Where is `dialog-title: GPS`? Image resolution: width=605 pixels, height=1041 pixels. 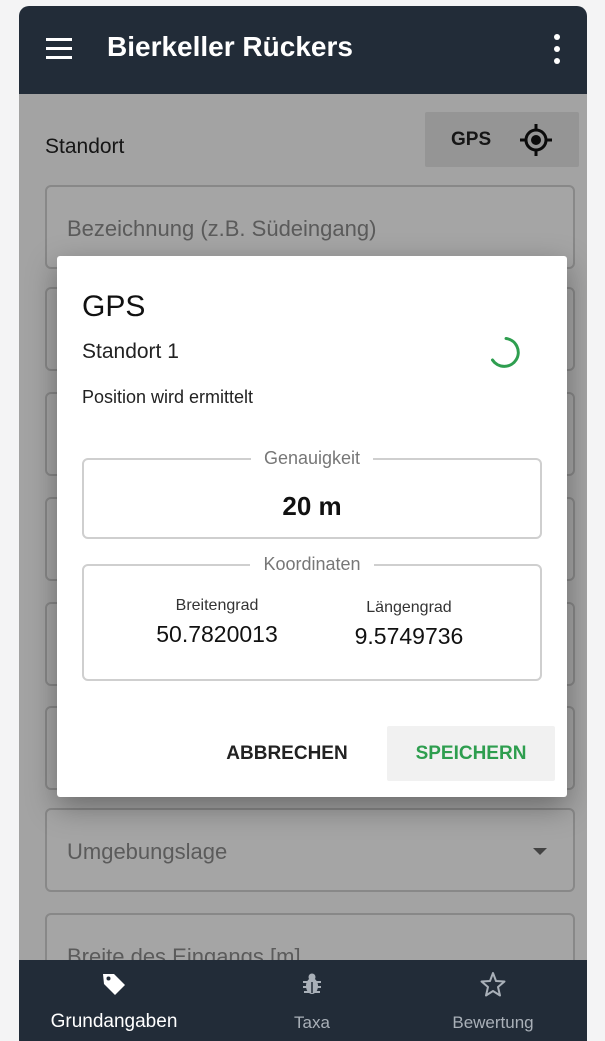 dialog-title: GPS is located at coordinates (114, 306).